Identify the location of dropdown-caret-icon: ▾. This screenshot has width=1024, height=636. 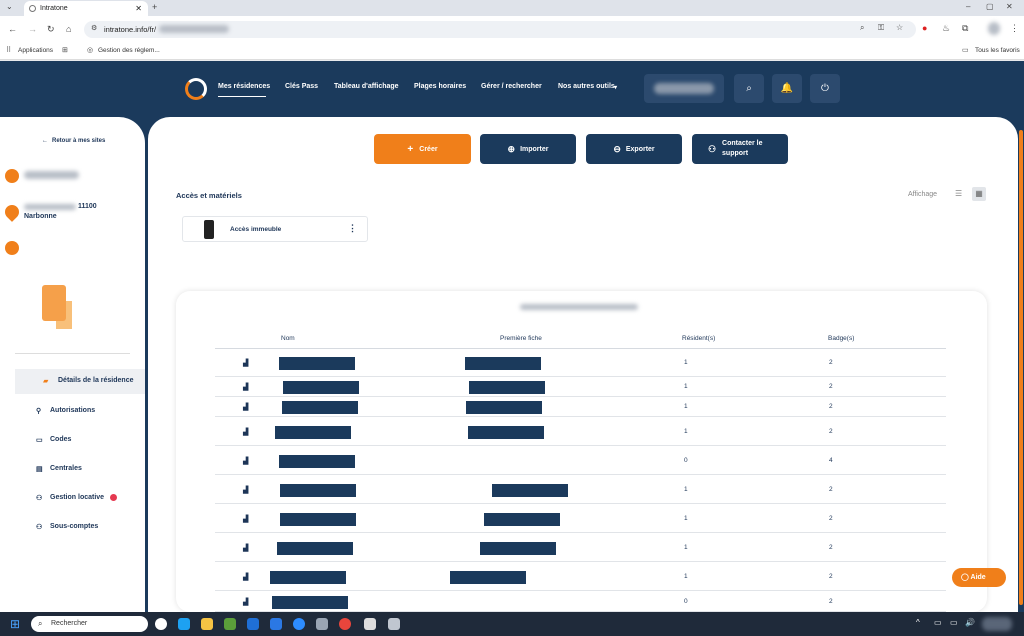
(615, 87).